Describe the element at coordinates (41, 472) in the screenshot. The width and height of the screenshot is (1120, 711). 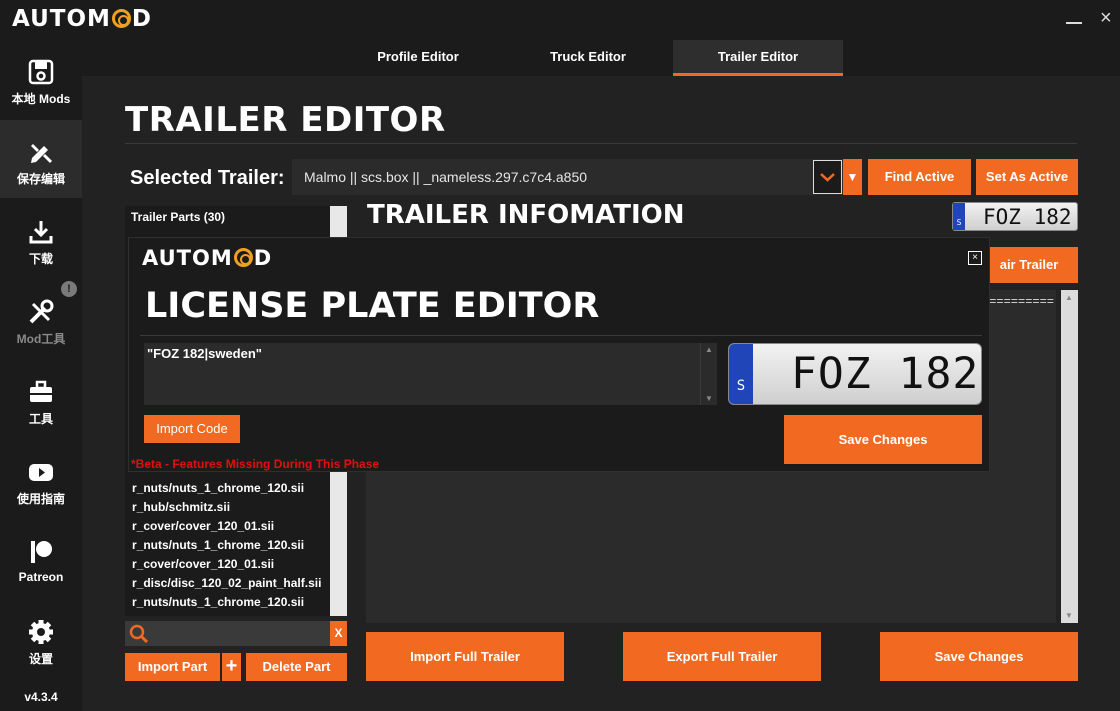
I see `youtube-icon` at that location.